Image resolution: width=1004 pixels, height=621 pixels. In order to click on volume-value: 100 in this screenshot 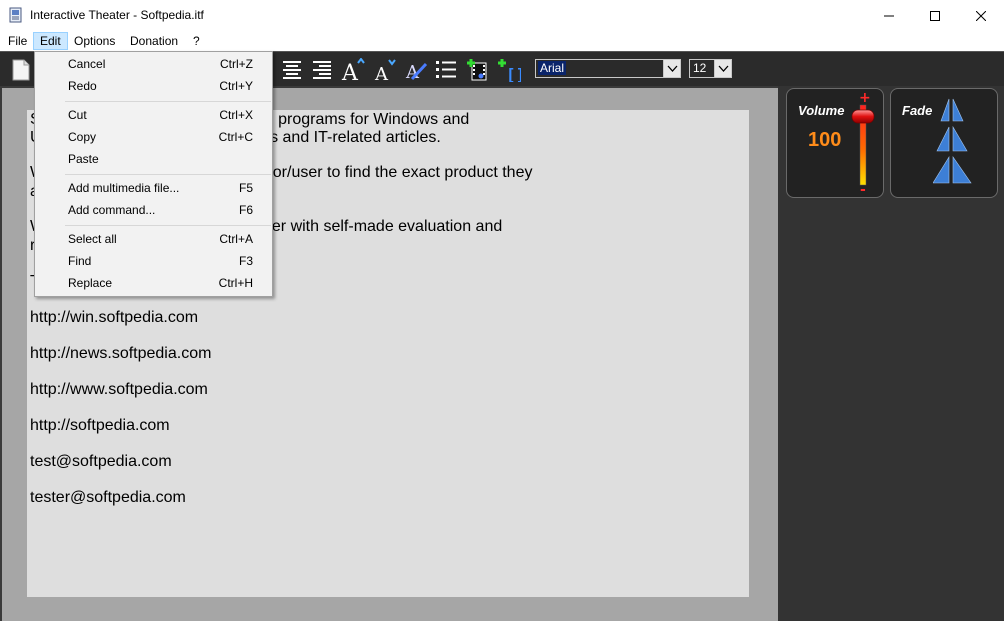, I will do `click(825, 140)`.